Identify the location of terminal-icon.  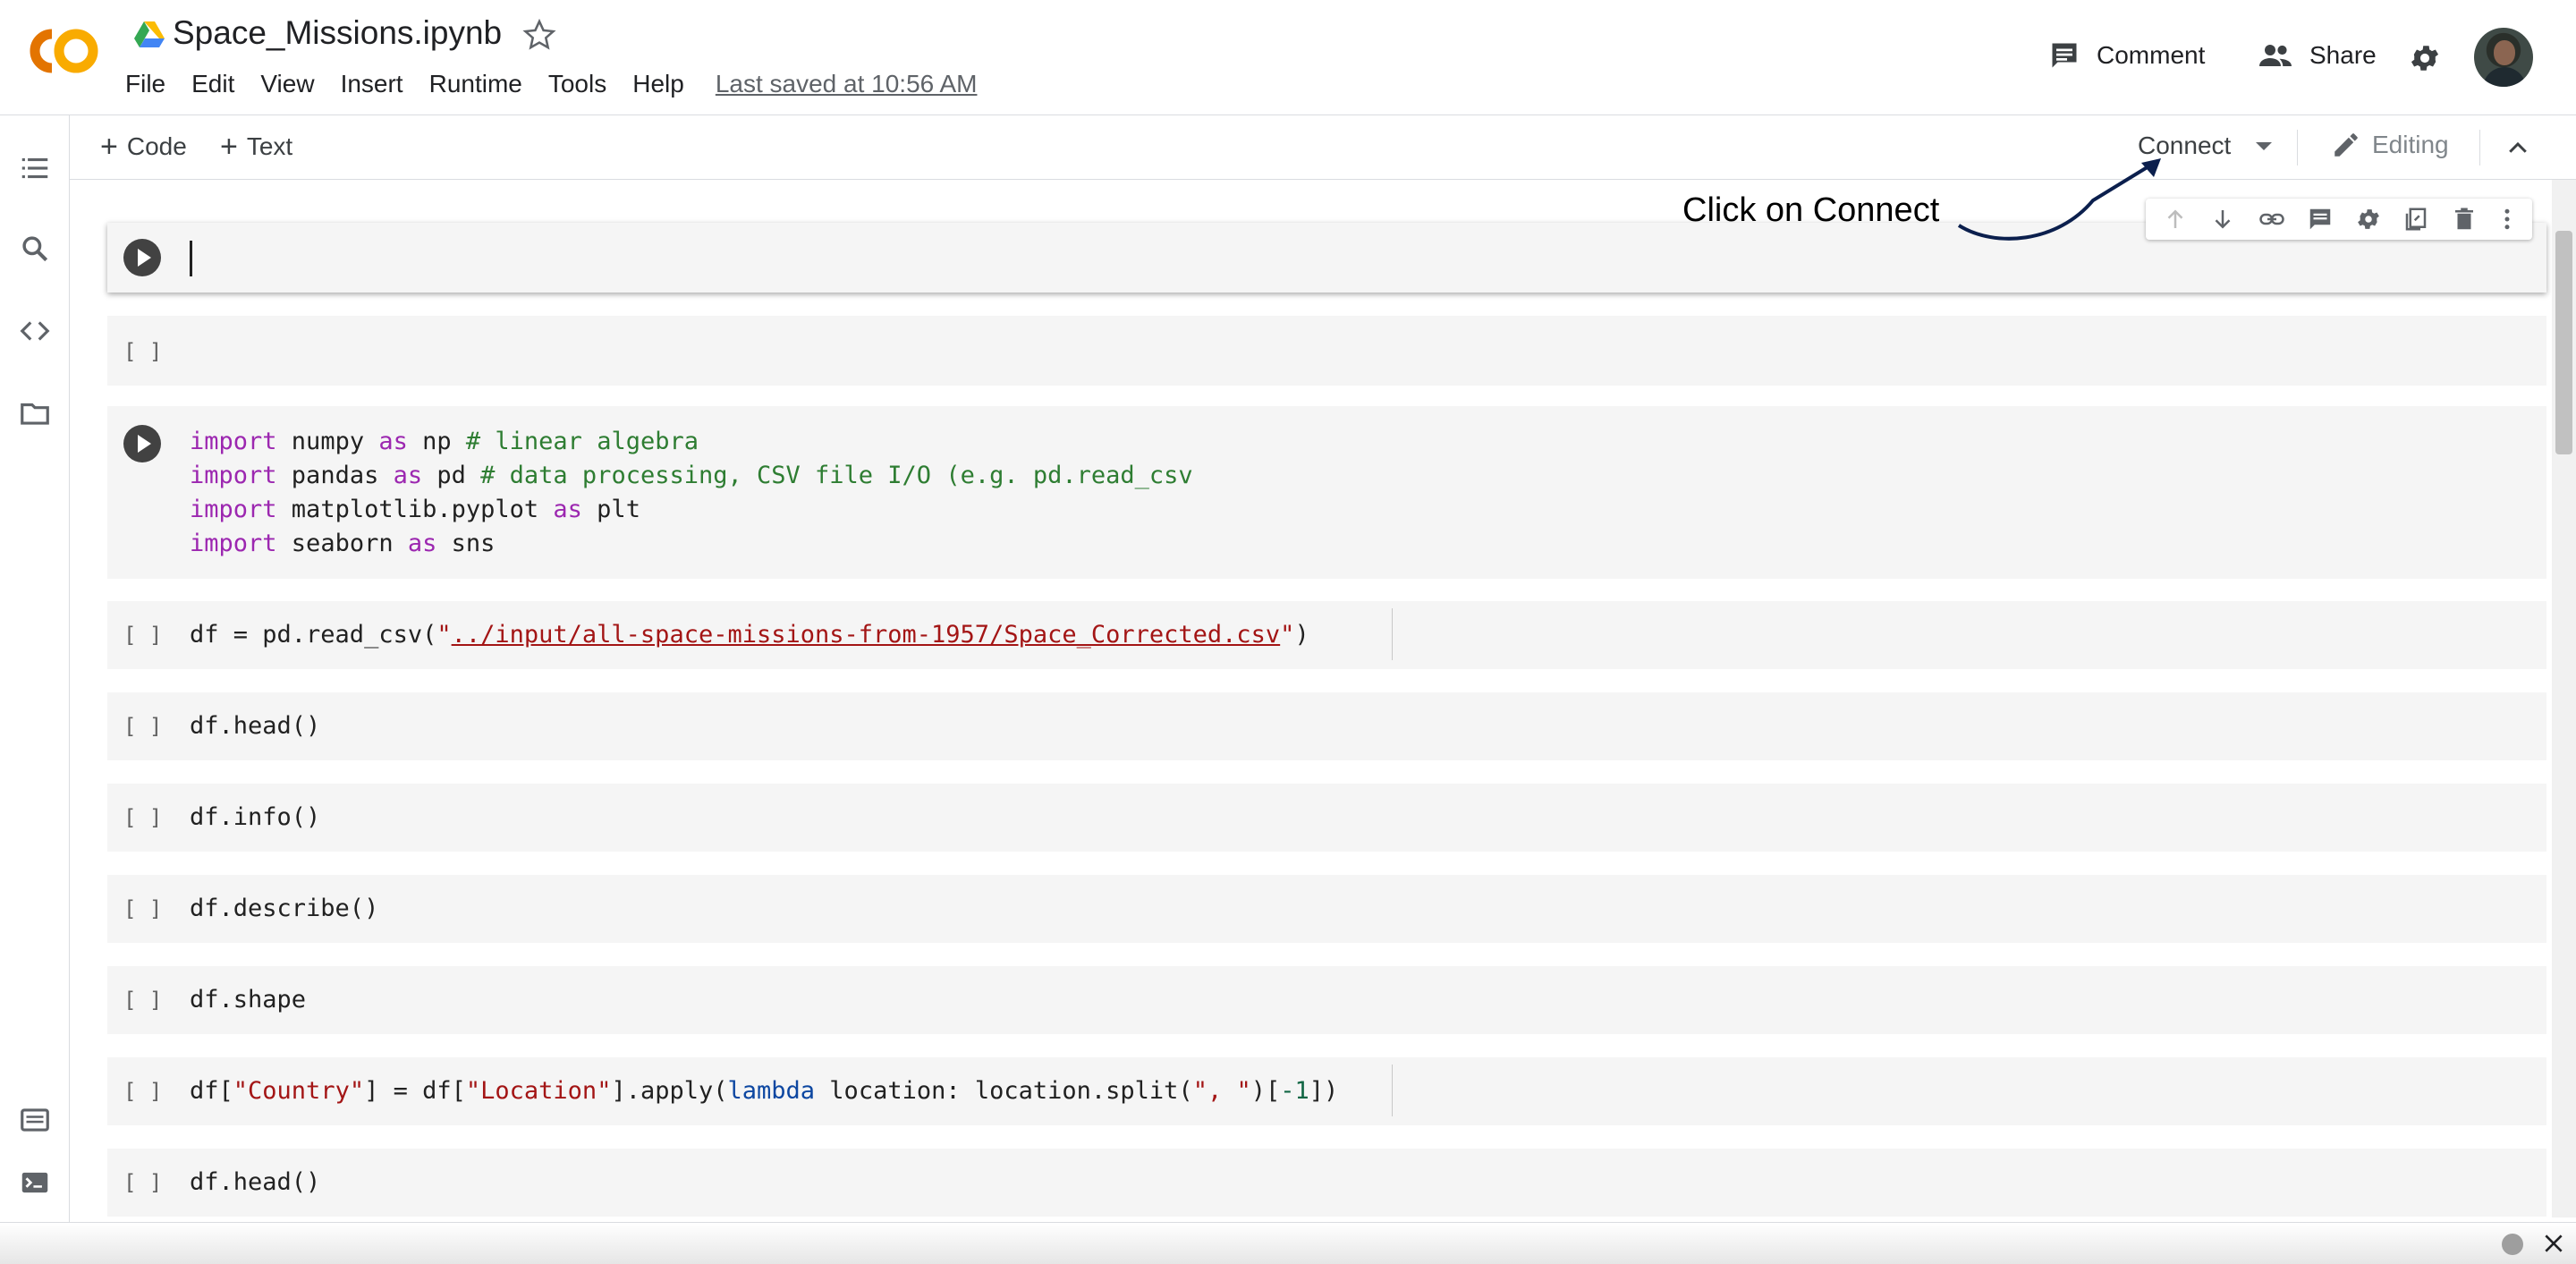
(35, 1183).